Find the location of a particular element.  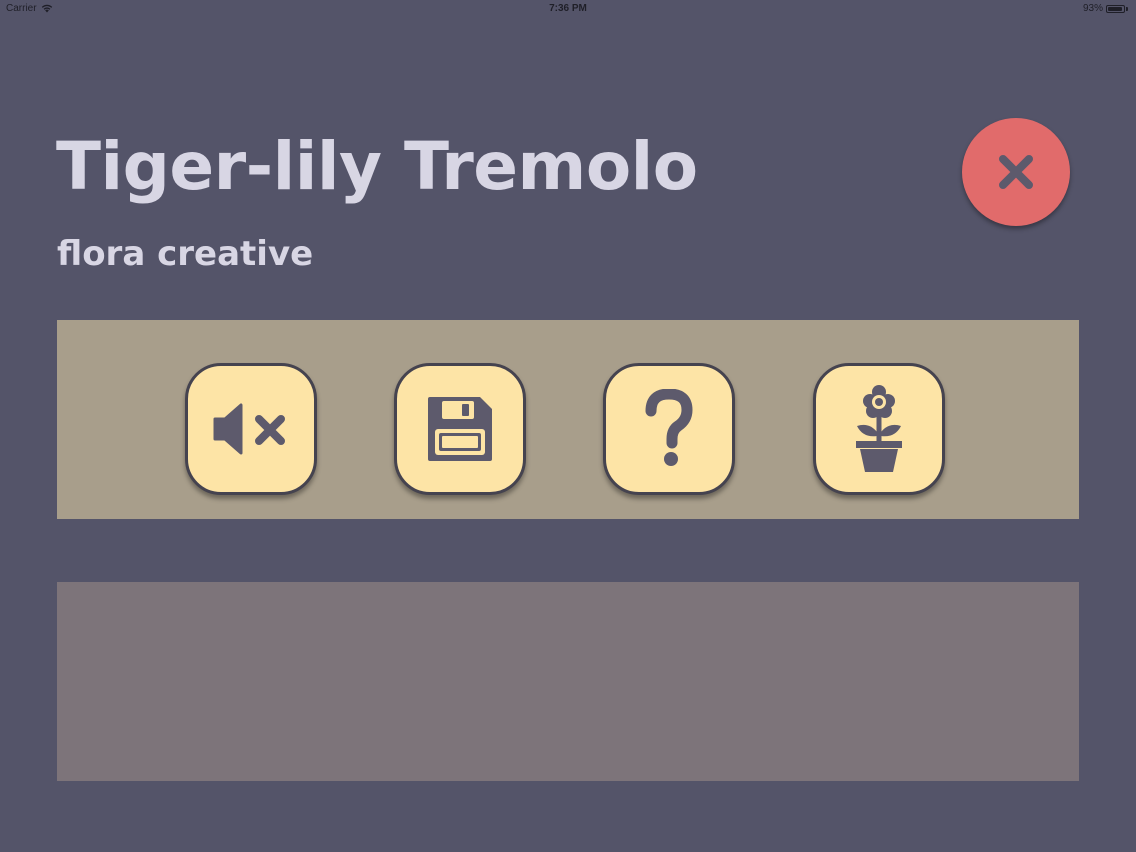

save-icon is located at coordinates (460, 429).